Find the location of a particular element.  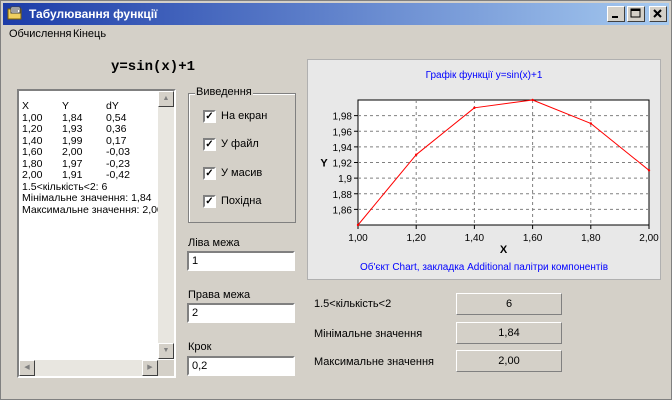

y-tick-label: 1,94 is located at coordinates (343, 148).